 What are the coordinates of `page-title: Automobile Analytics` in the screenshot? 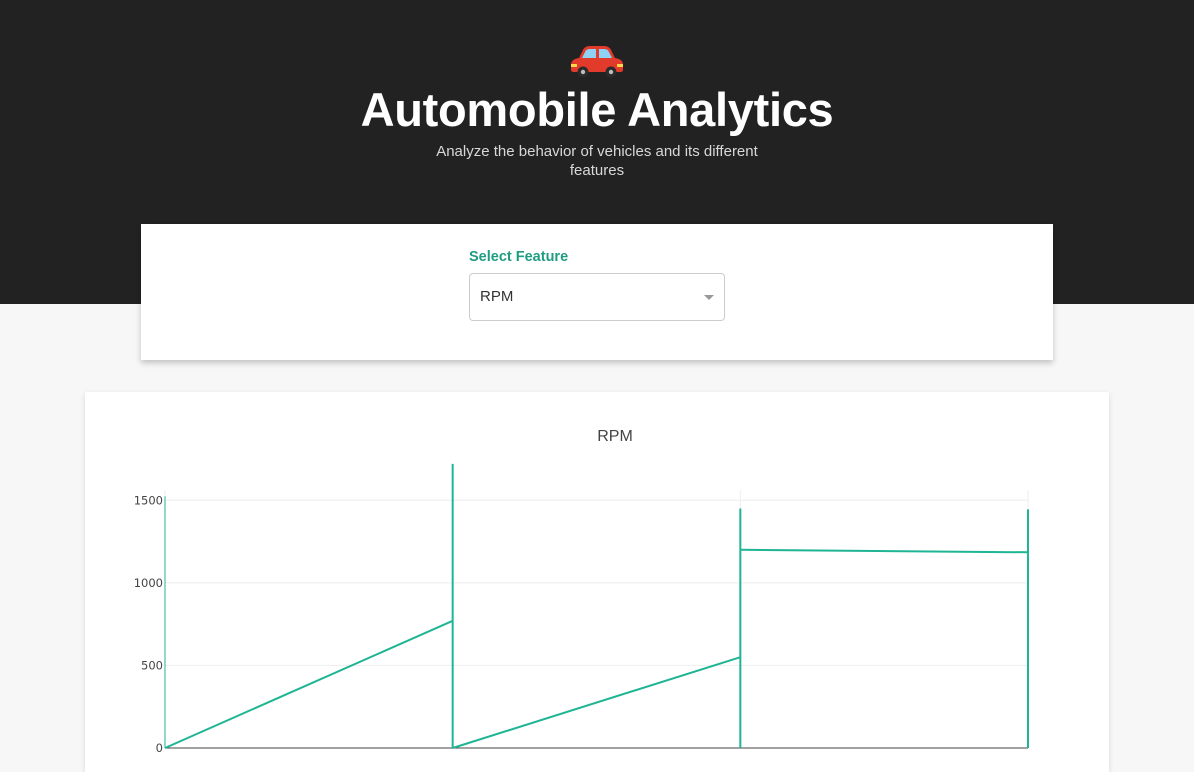 It's located at (597, 109).